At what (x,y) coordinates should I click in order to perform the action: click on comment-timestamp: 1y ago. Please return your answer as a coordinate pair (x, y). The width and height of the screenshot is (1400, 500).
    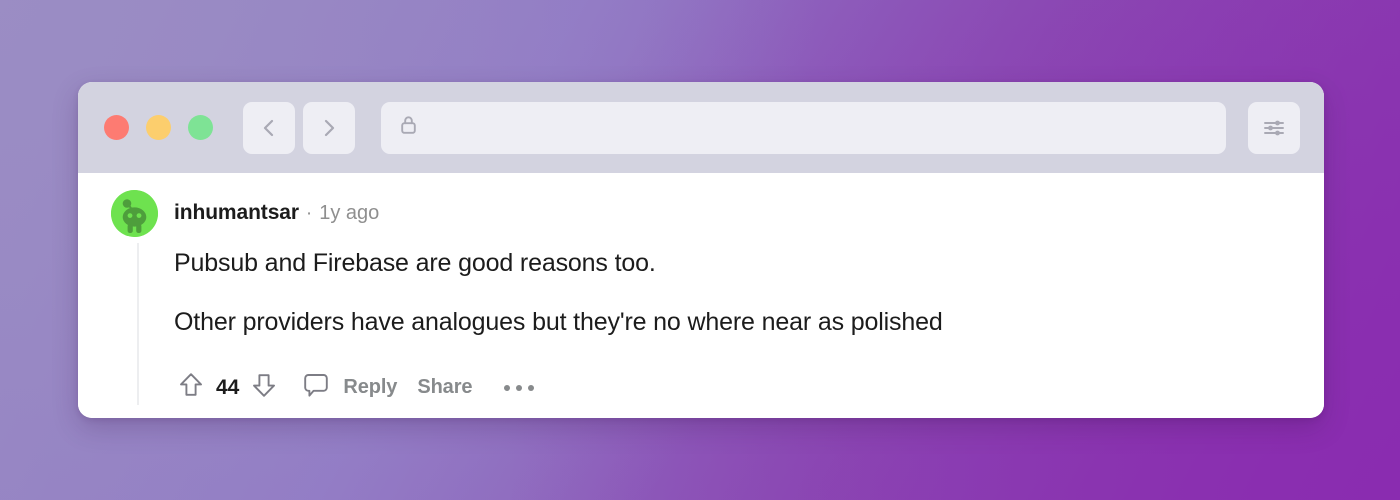
    Looking at the image, I should click on (349, 213).